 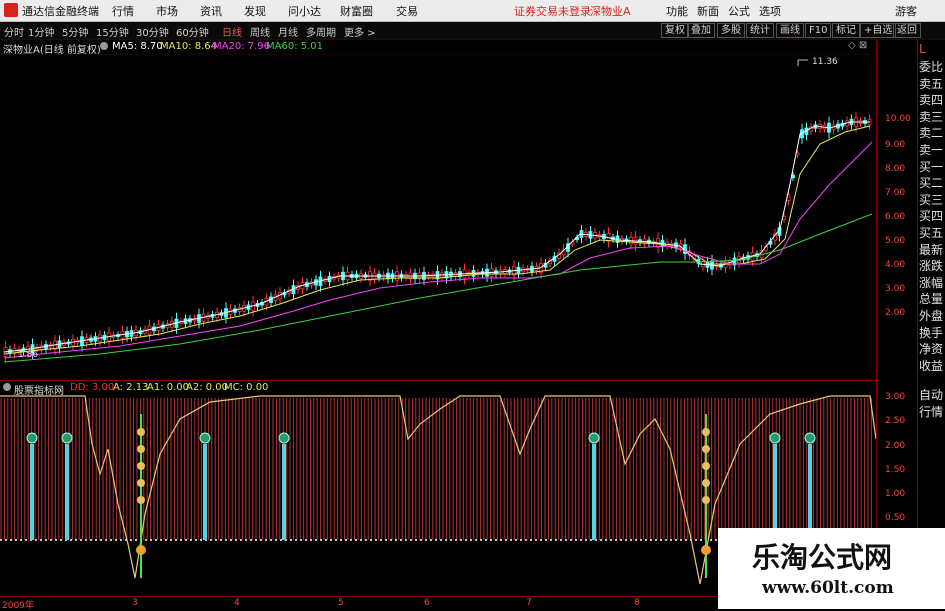 What do you see at coordinates (168, 387) in the screenshot?
I see `a1-value: A1: 0.00` at bounding box center [168, 387].